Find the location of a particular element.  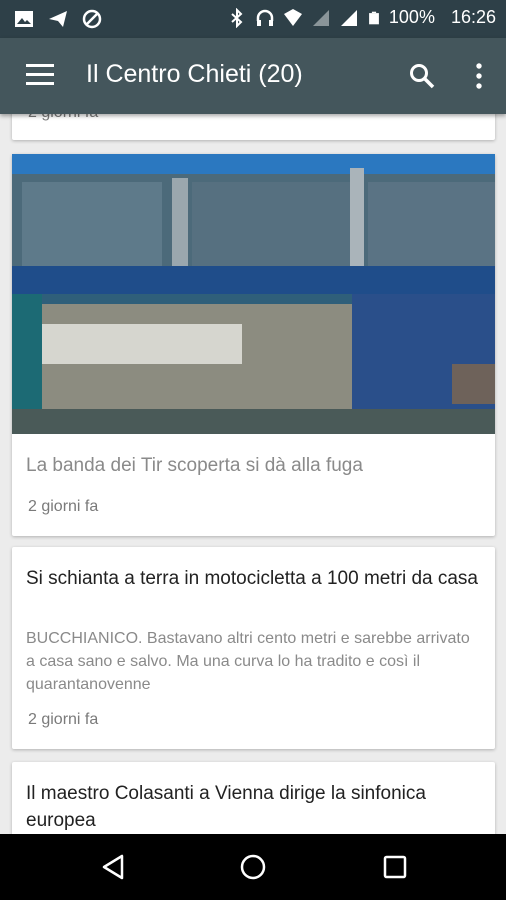

article-card: 2 giorni fa is located at coordinates (253, 127).